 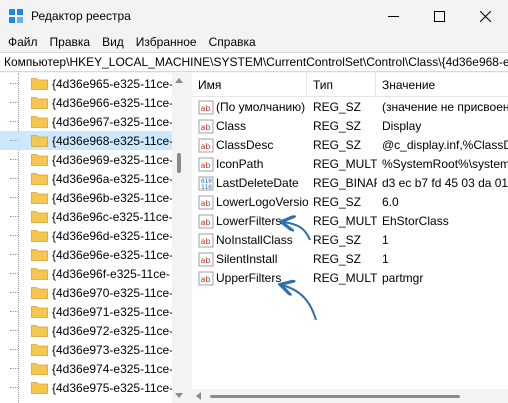 I want to click on menu-view: Вид, so click(x=113, y=42).